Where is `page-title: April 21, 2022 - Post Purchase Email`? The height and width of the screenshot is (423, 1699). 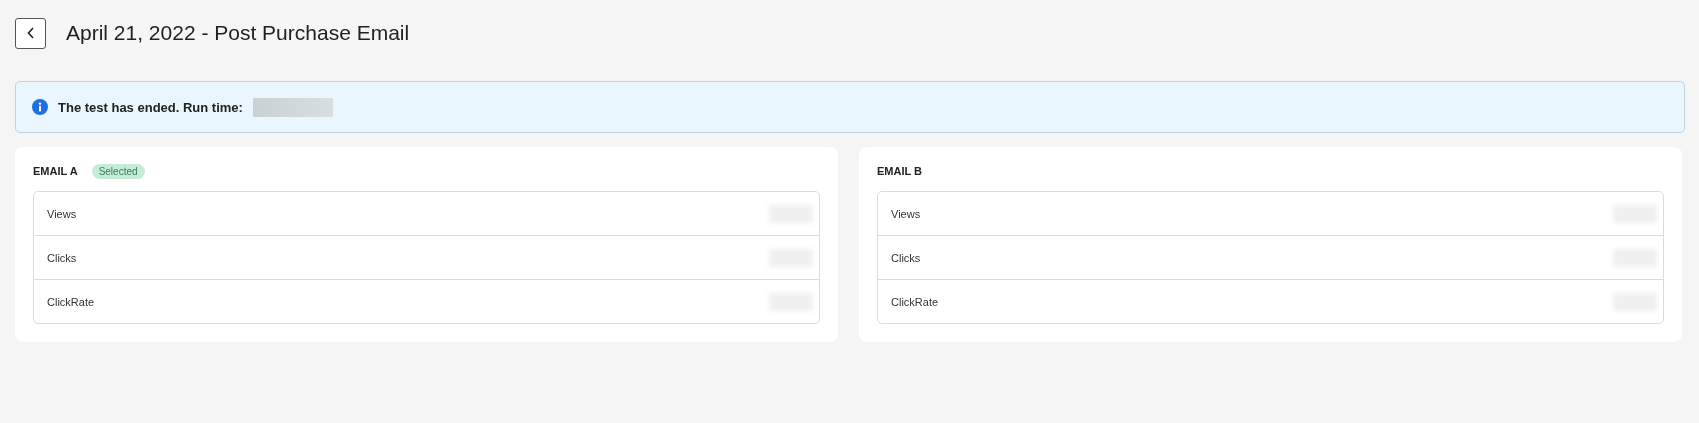 page-title: April 21, 2022 - Post Purchase Email is located at coordinates (238, 33).